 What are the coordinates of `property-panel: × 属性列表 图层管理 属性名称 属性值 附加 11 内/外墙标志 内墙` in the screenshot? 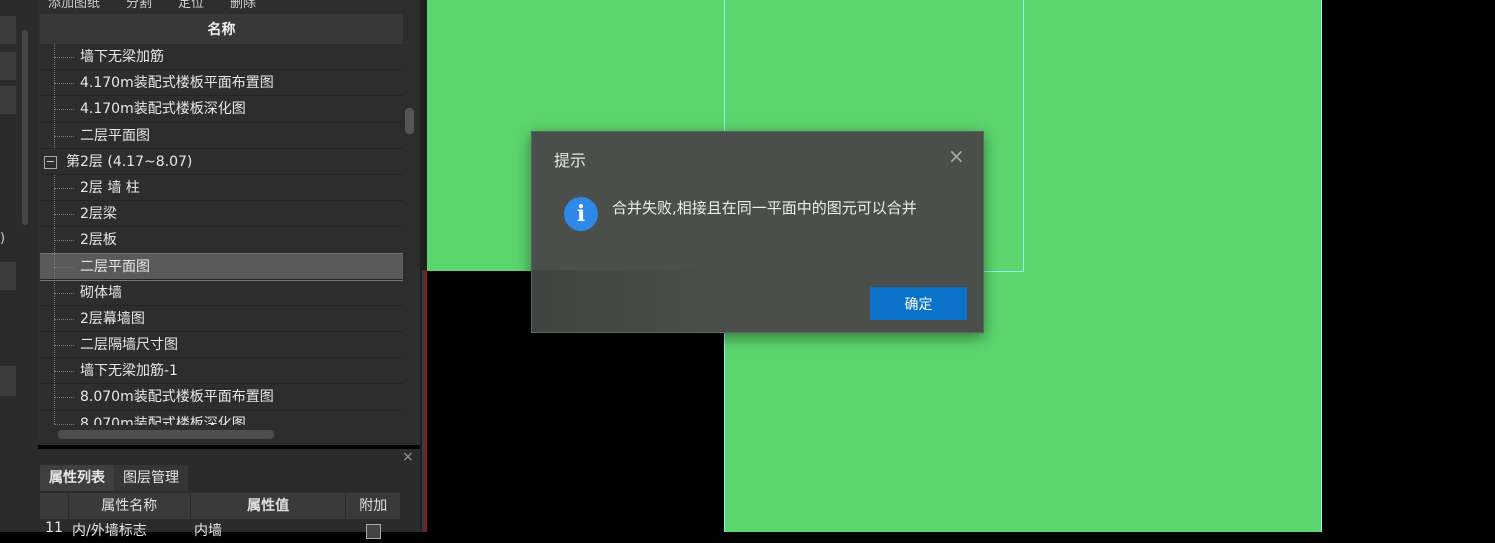 It's located at (229, 494).